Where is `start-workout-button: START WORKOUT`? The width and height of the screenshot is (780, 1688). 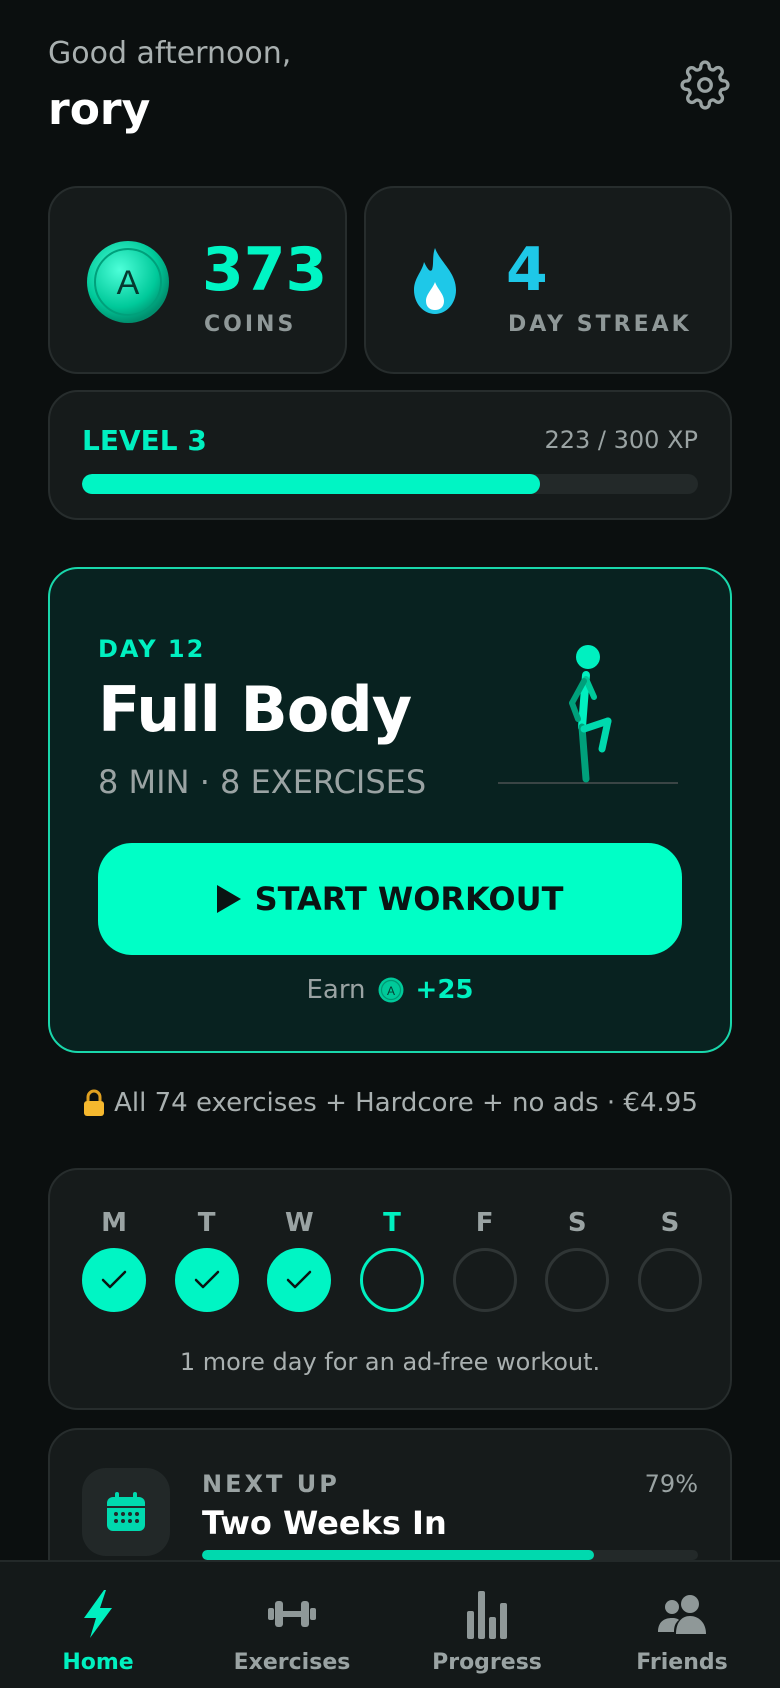
start-workout-button: START WORKOUT is located at coordinates (390, 899).